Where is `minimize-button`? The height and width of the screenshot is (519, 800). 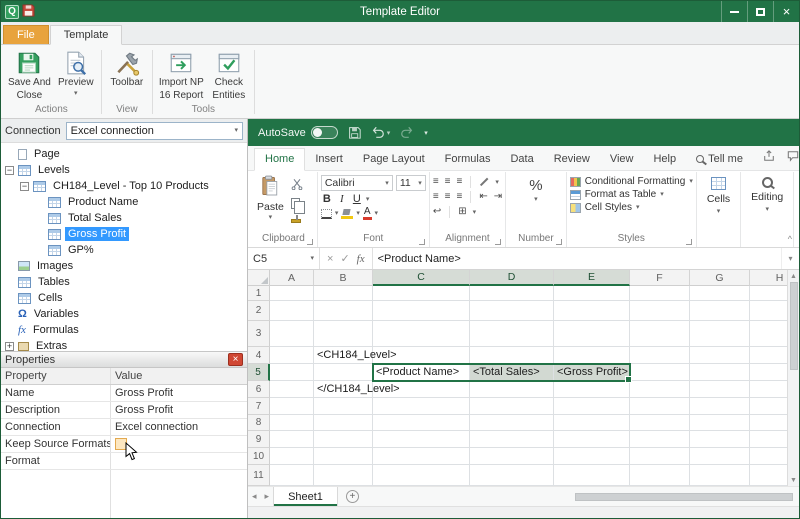
minimize-button is located at coordinates (734, 11).